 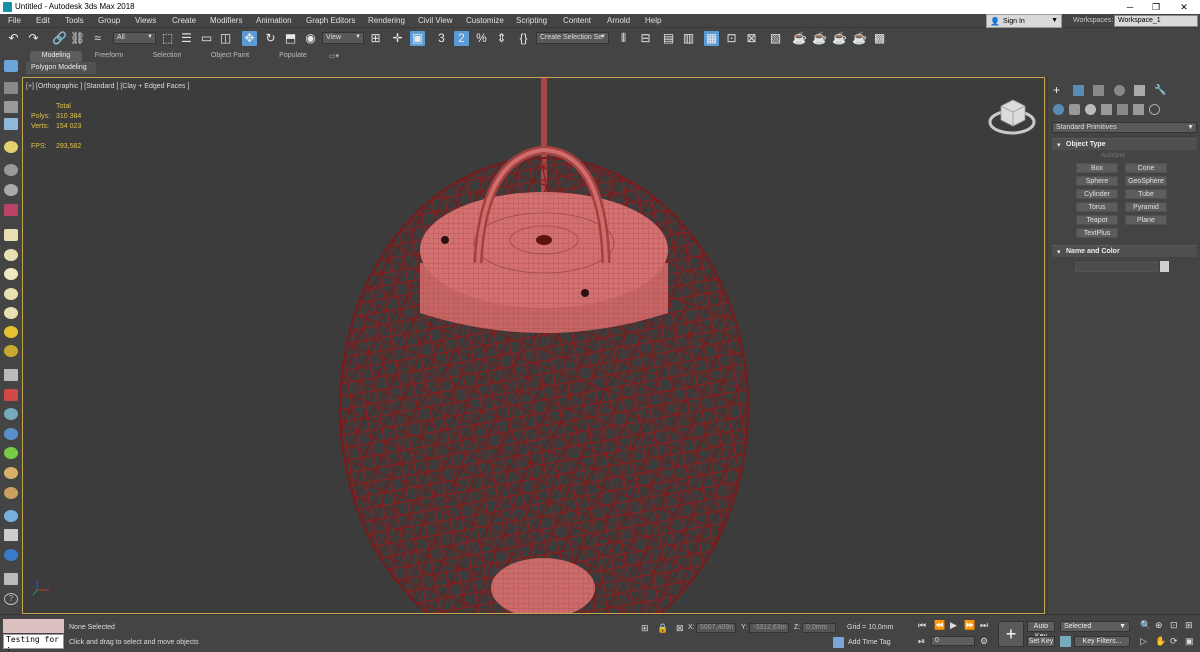 What do you see at coordinates (1122, 109) in the screenshot?
I see `helpers-icon` at bounding box center [1122, 109].